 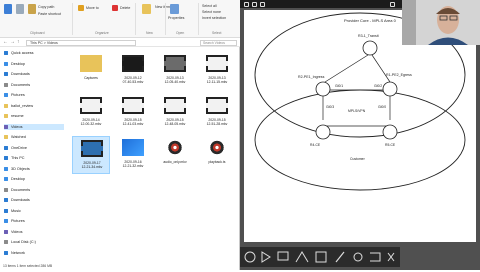 What do you see at coordinates (211, 12) in the screenshot?
I see `select-none-button: Select none` at bounding box center [211, 12].